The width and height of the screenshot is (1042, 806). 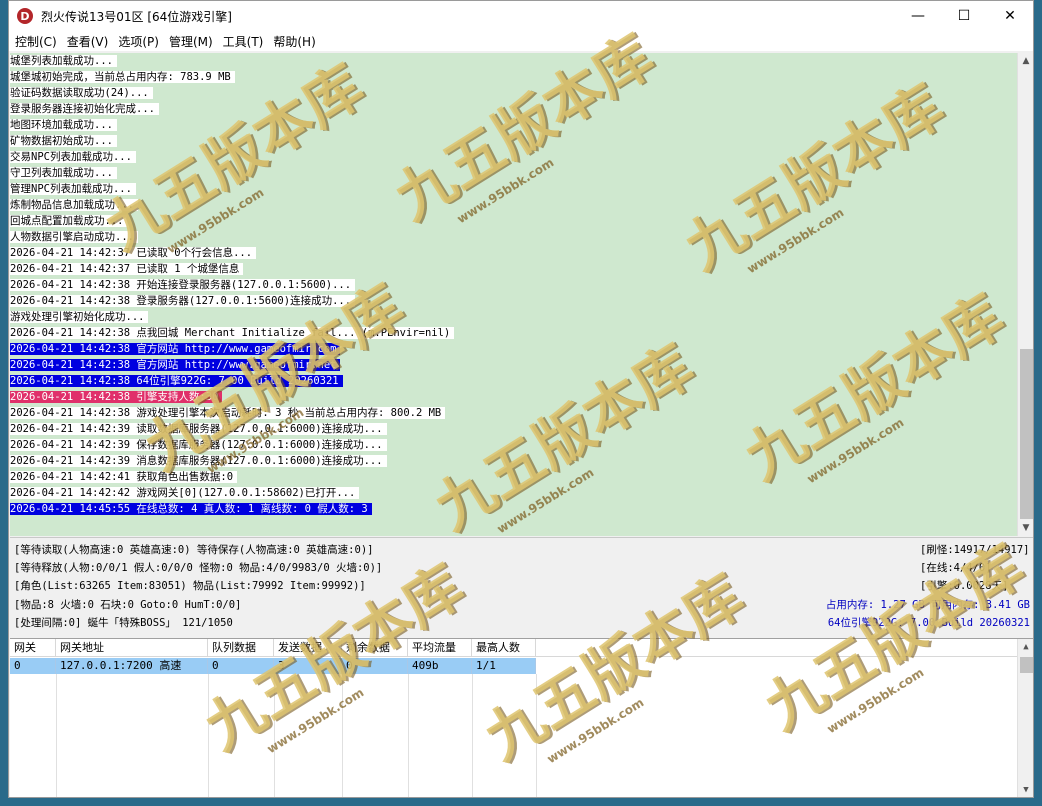 What do you see at coordinates (308, 648) in the screenshot?
I see `column-header: 发送数据` at bounding box center [308, 648].